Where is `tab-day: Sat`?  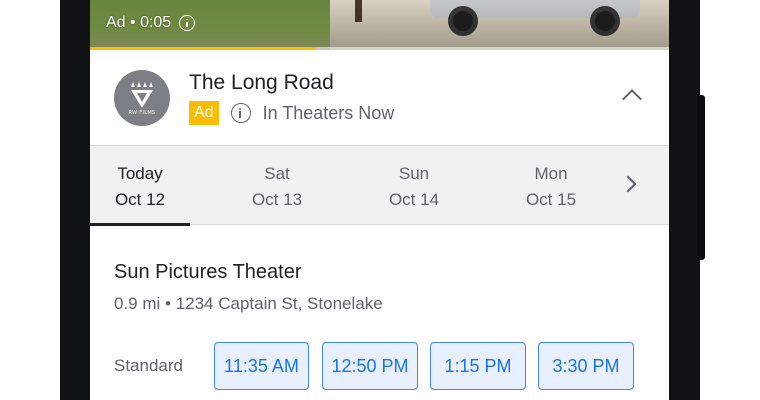 tab-day: Sat is located at coordinates (277, 173).